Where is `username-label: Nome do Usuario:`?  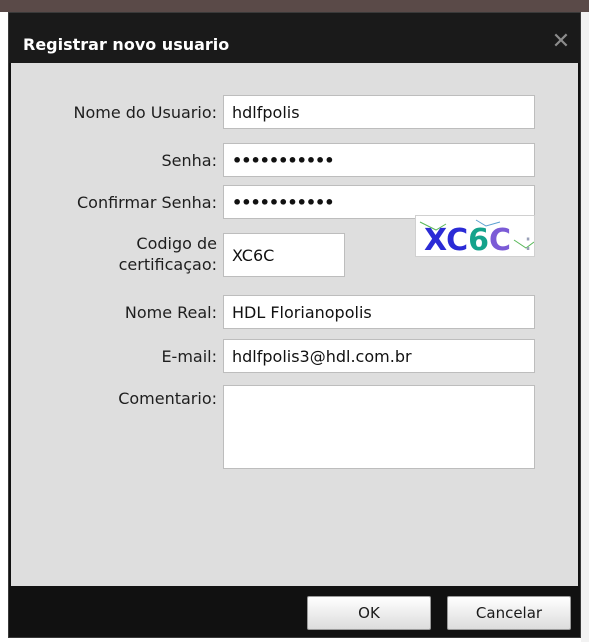 username-label: Nome do Usuario: is located at coordinates (145, 112).